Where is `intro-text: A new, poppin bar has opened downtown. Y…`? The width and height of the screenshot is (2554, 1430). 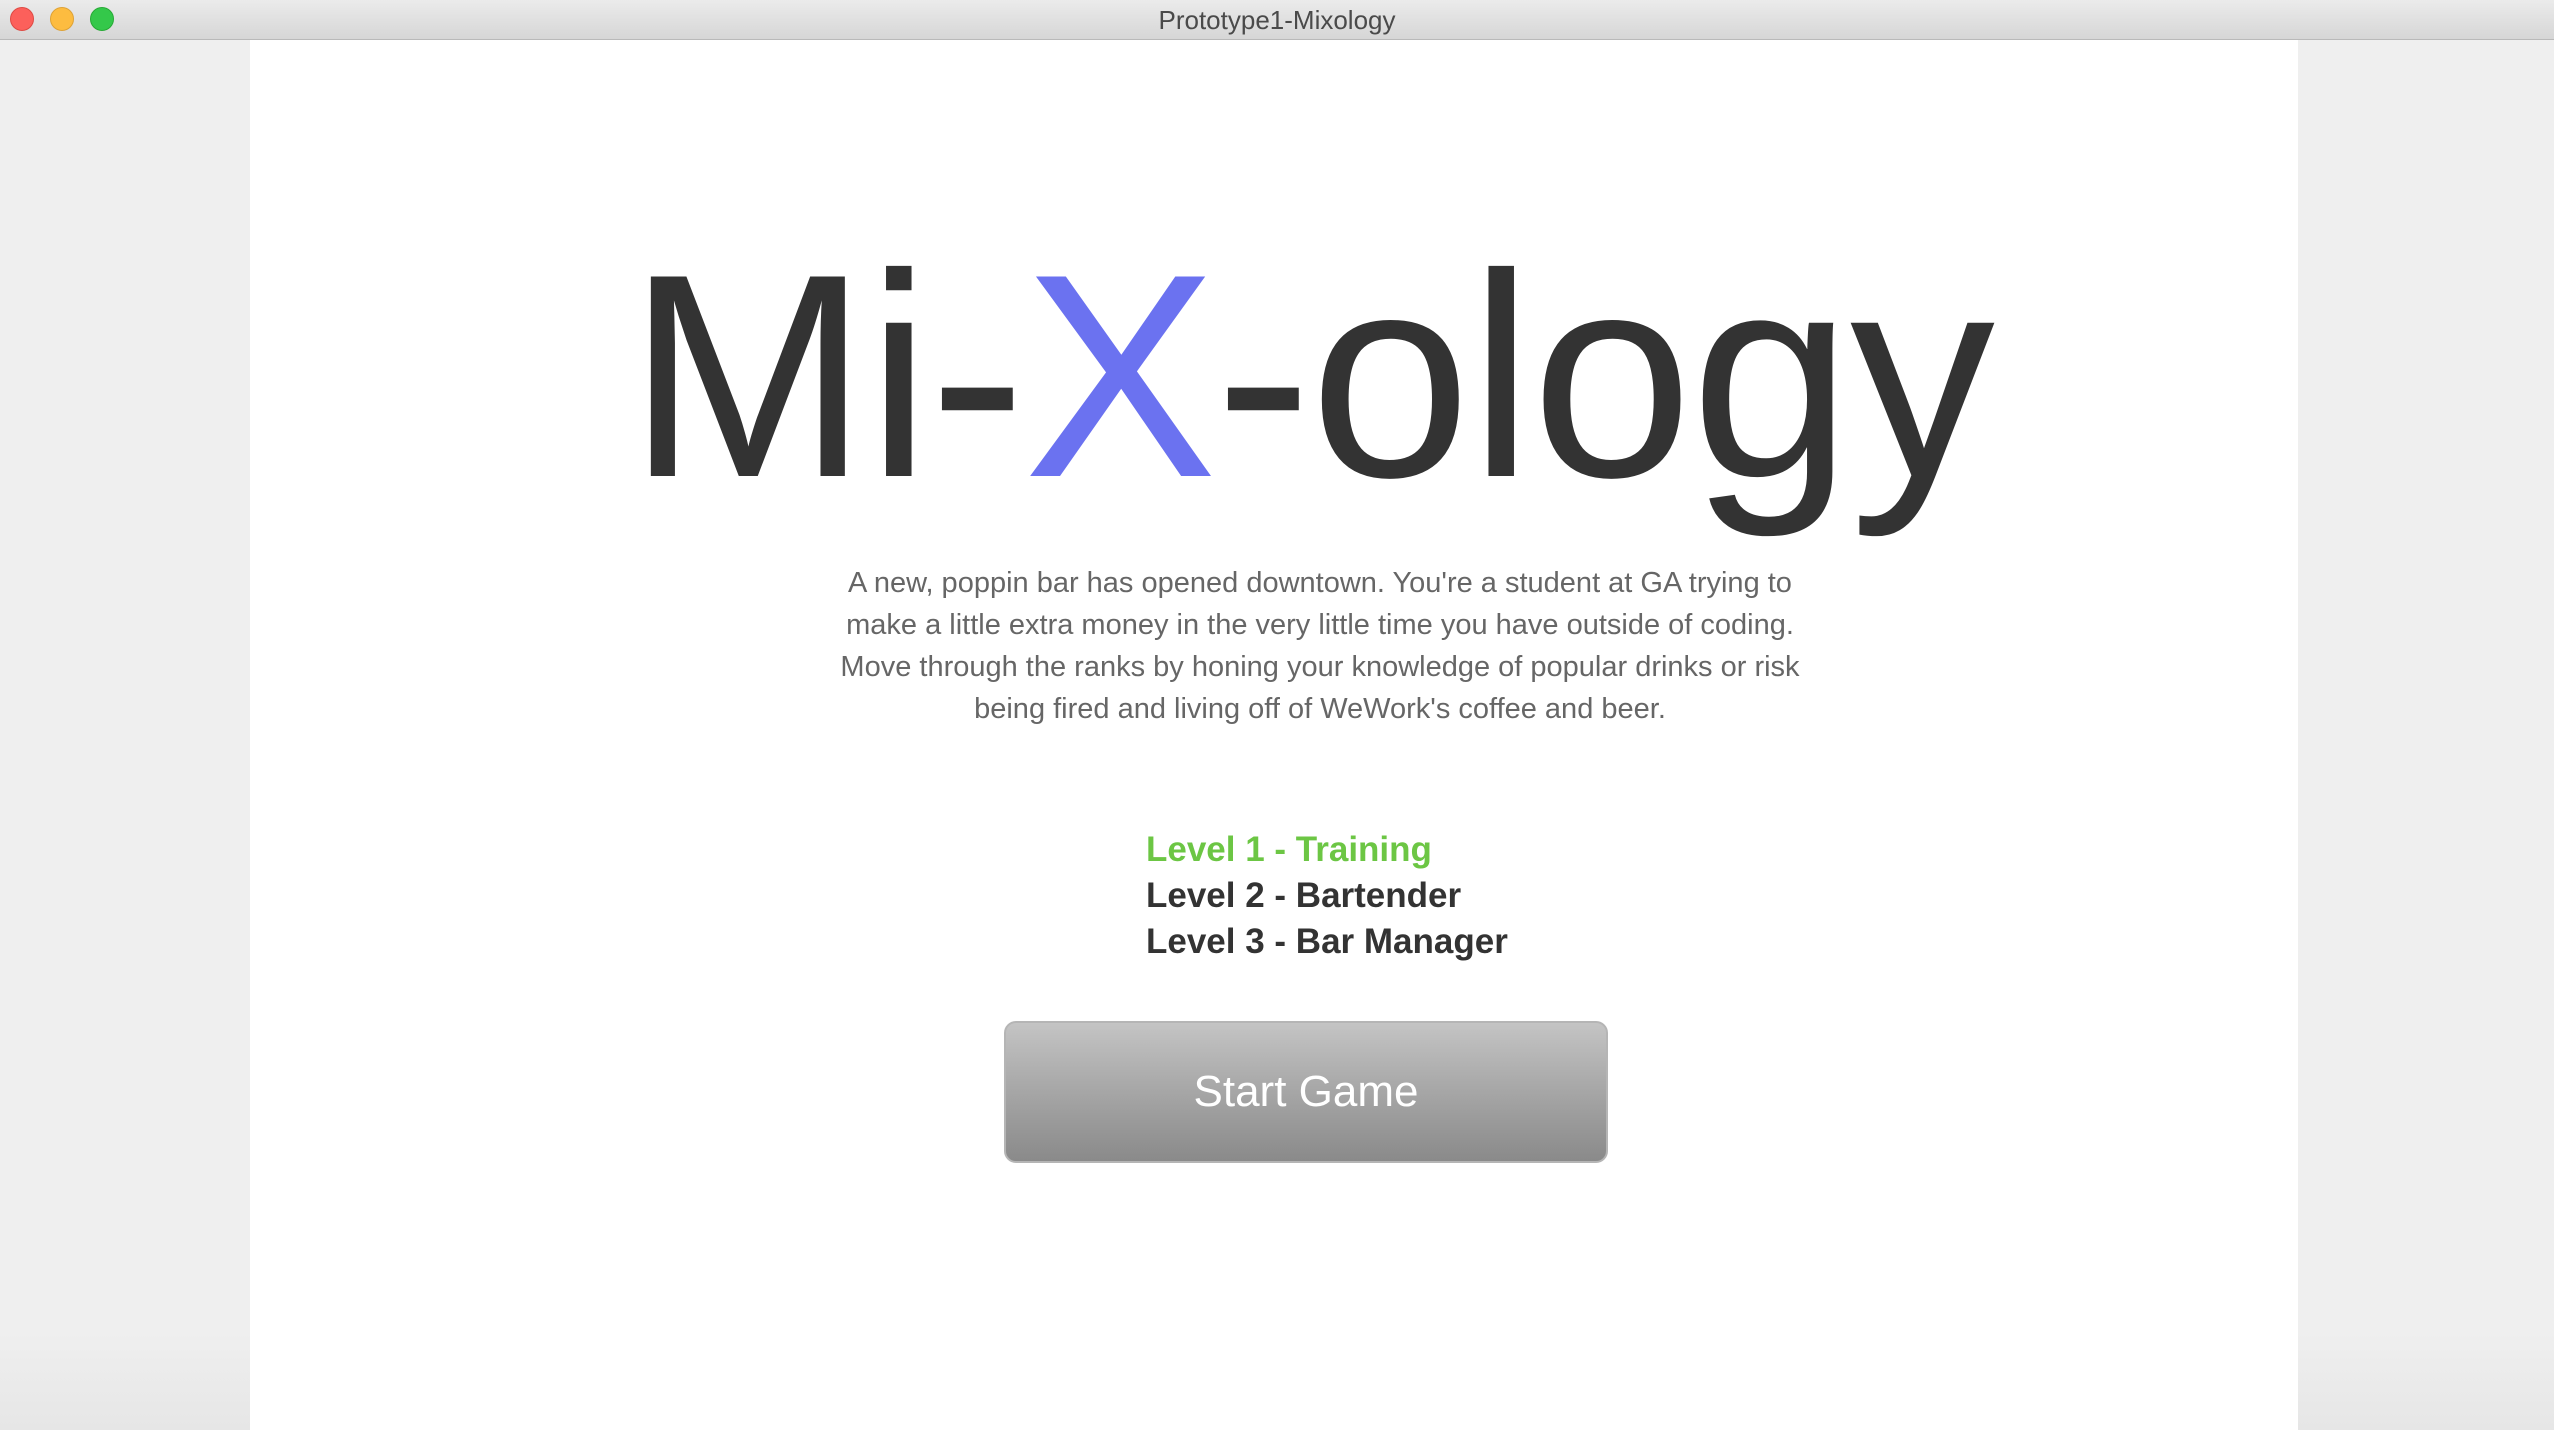 intro-text: A new, poppin bar has opened downtown. Y… is located at coordinates (1320, 646).